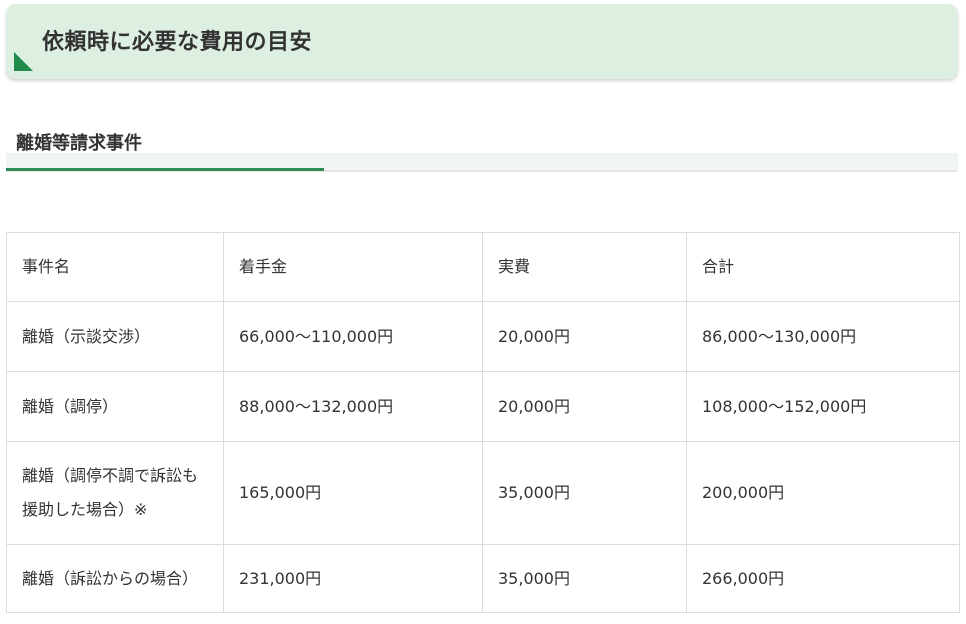 The image size is (966, 624). I want to click on cell-total: 108,000～152,000円, so click(823, 406).